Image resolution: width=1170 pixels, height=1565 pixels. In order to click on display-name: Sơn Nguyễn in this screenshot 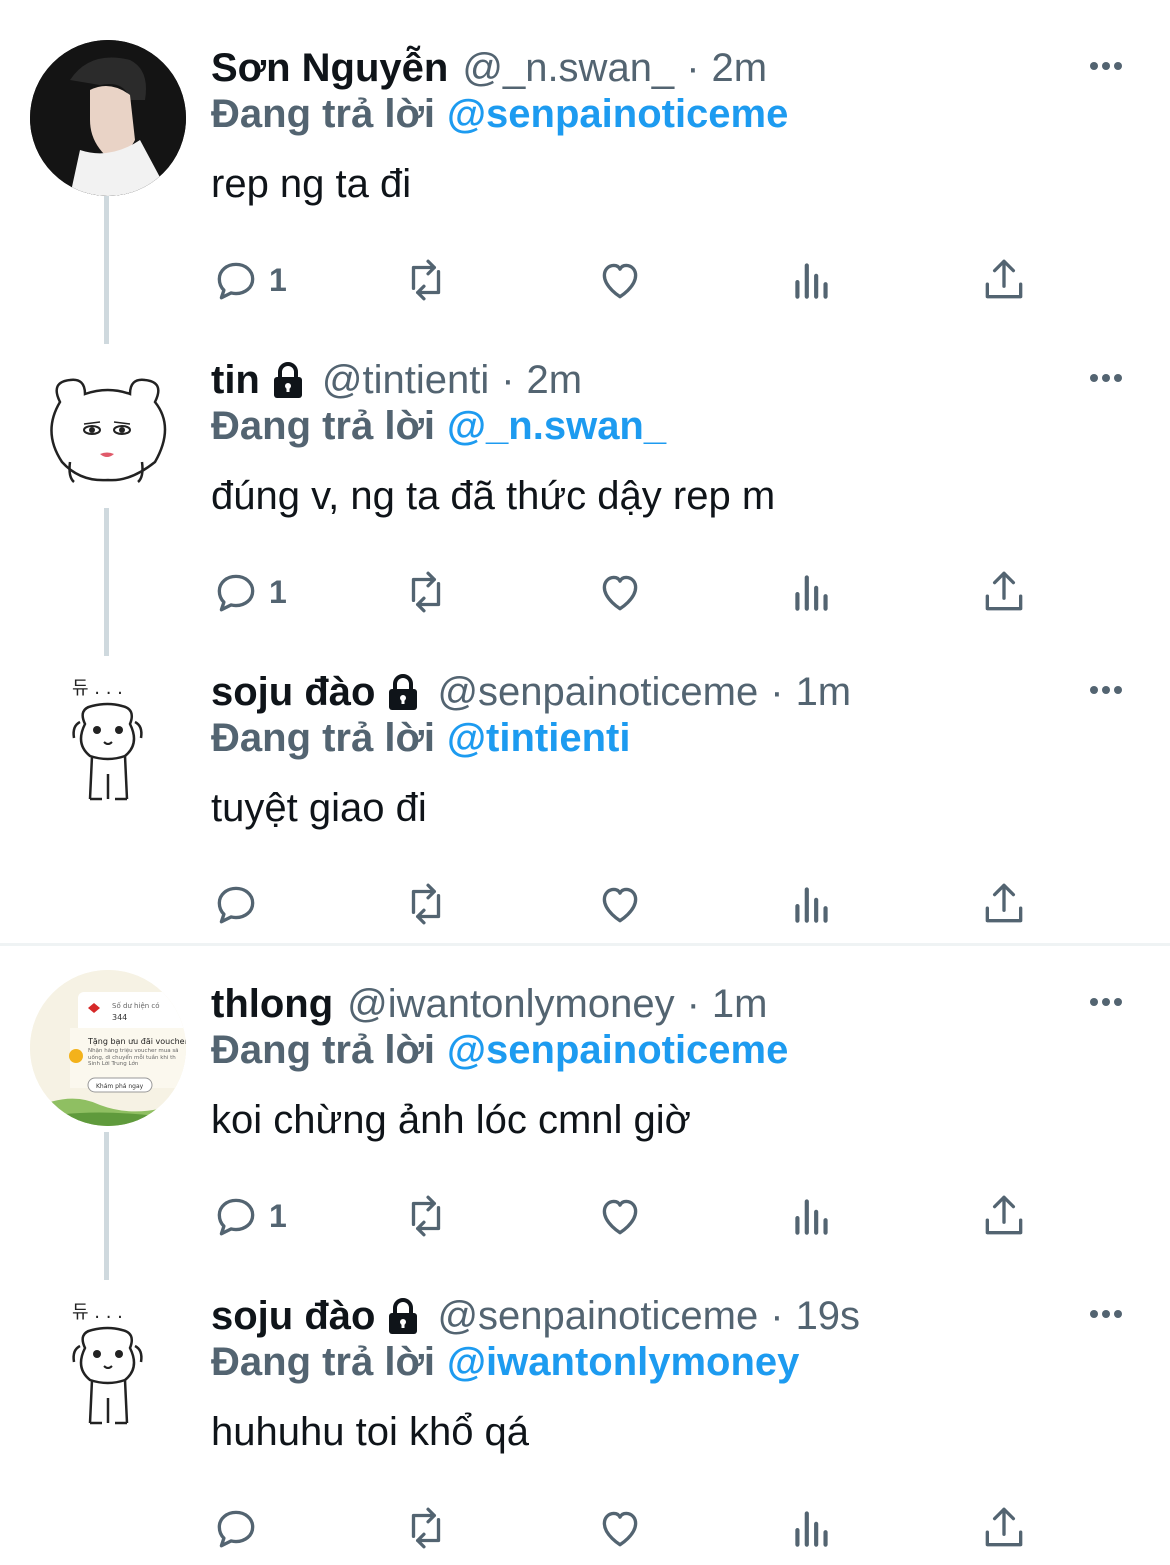, I will do `click(329, 68)`.